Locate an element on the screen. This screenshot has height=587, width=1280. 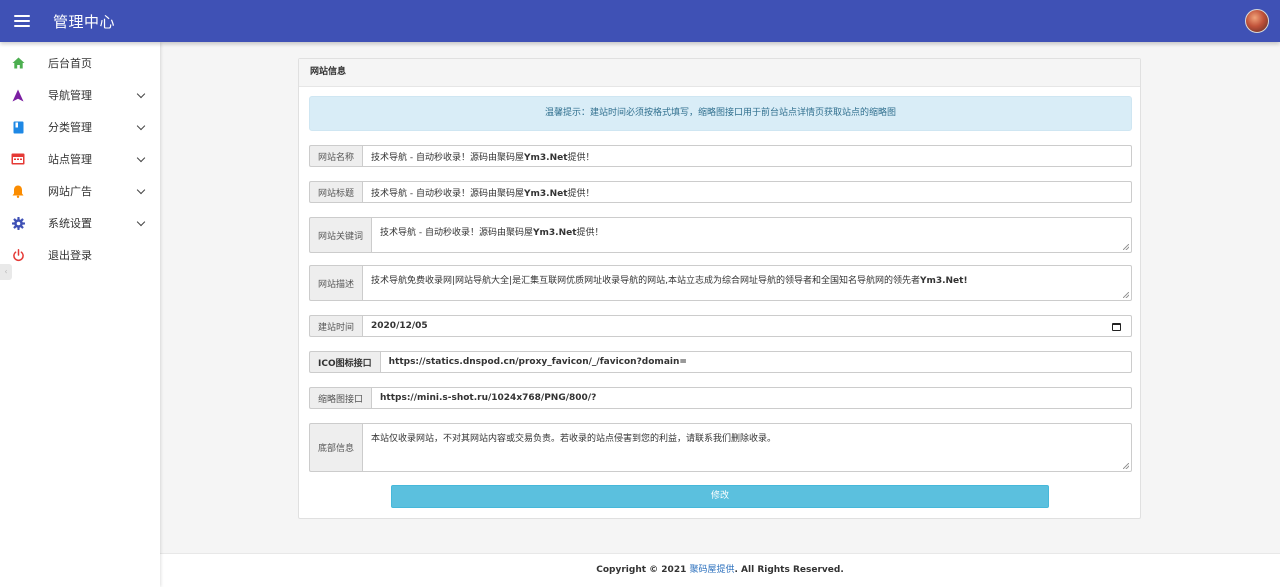
keywords-text: 技术导航 - 自动秒收录！源码由聚码屋Ym3.Net提供！ is located at coordinates (492, 233).